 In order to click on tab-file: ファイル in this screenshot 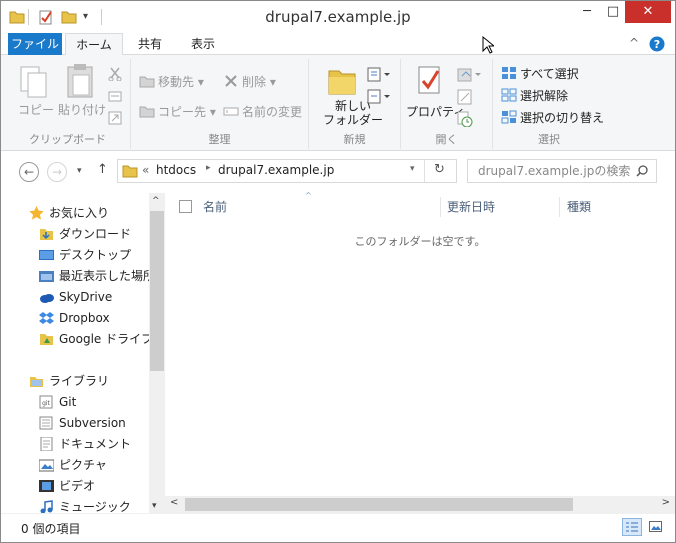, I will do `click(35, 44)`.